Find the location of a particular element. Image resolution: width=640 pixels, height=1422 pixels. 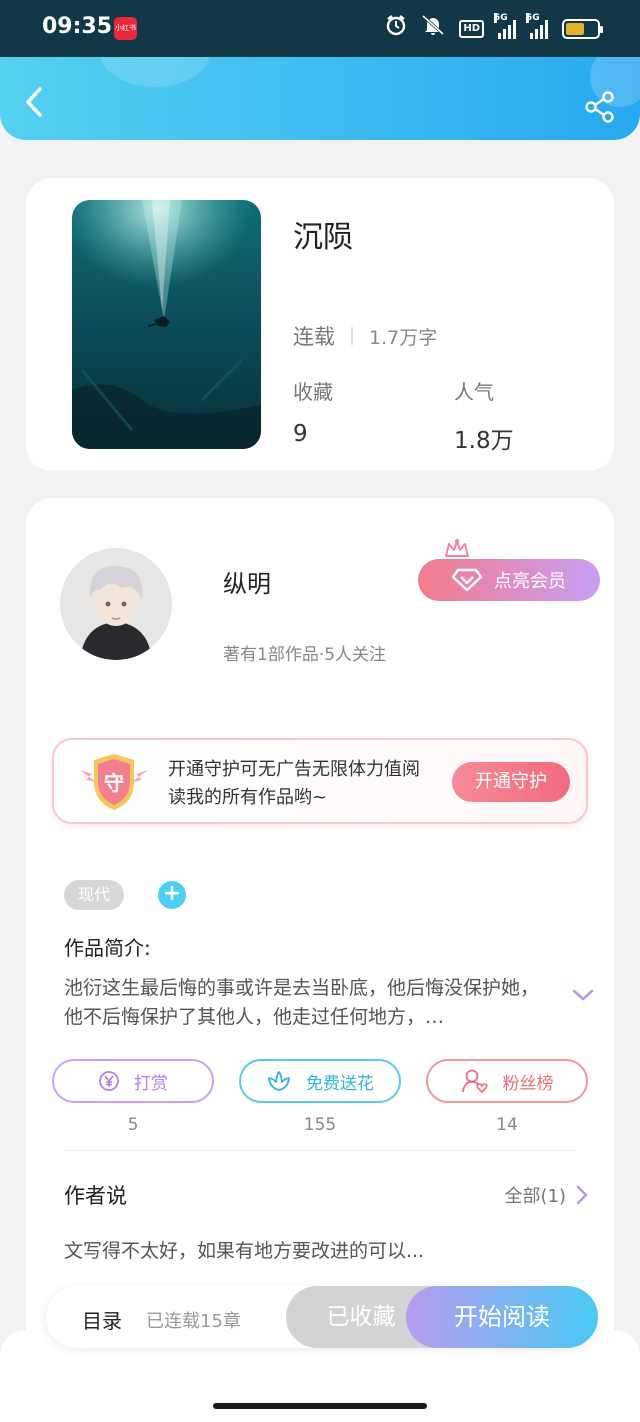

status-time: 09:35 is located at coordinates (77, 26).